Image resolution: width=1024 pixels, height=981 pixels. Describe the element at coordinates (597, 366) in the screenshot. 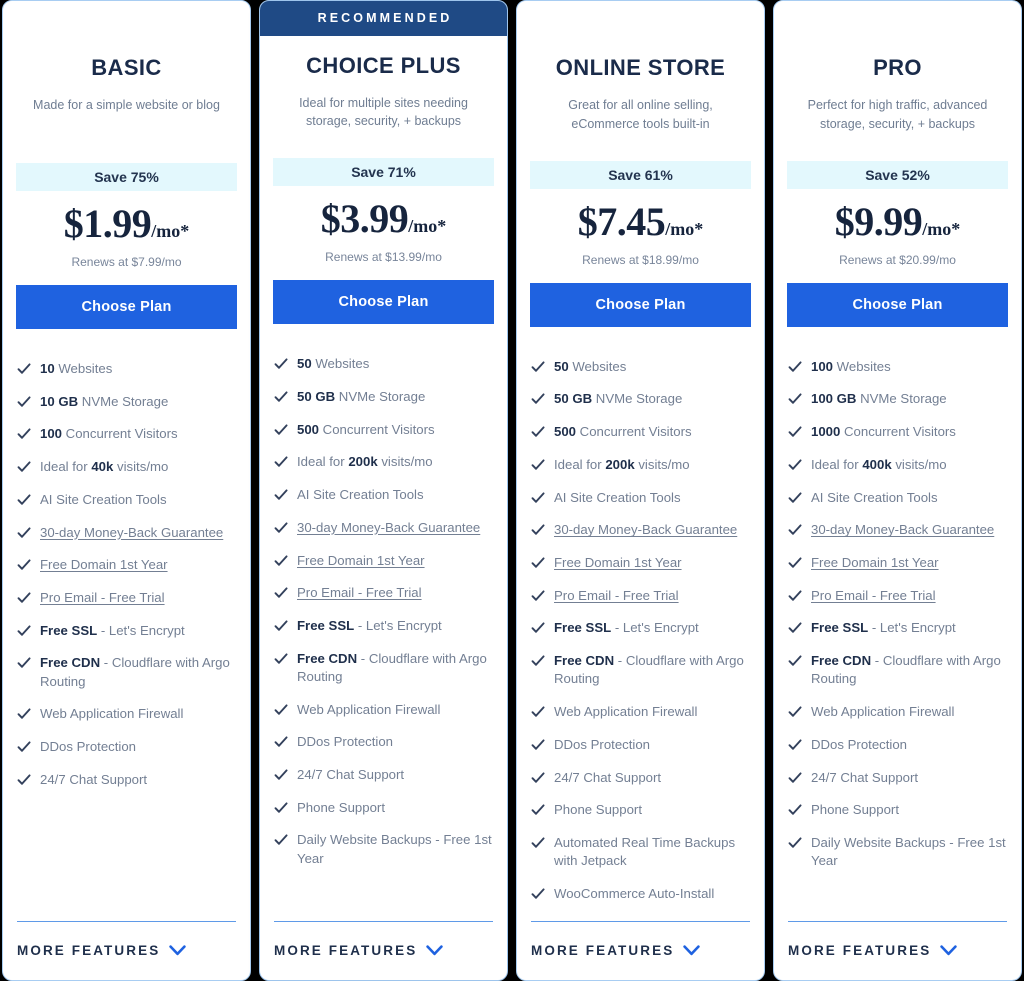

I see `feature-label: Websites` at that location.